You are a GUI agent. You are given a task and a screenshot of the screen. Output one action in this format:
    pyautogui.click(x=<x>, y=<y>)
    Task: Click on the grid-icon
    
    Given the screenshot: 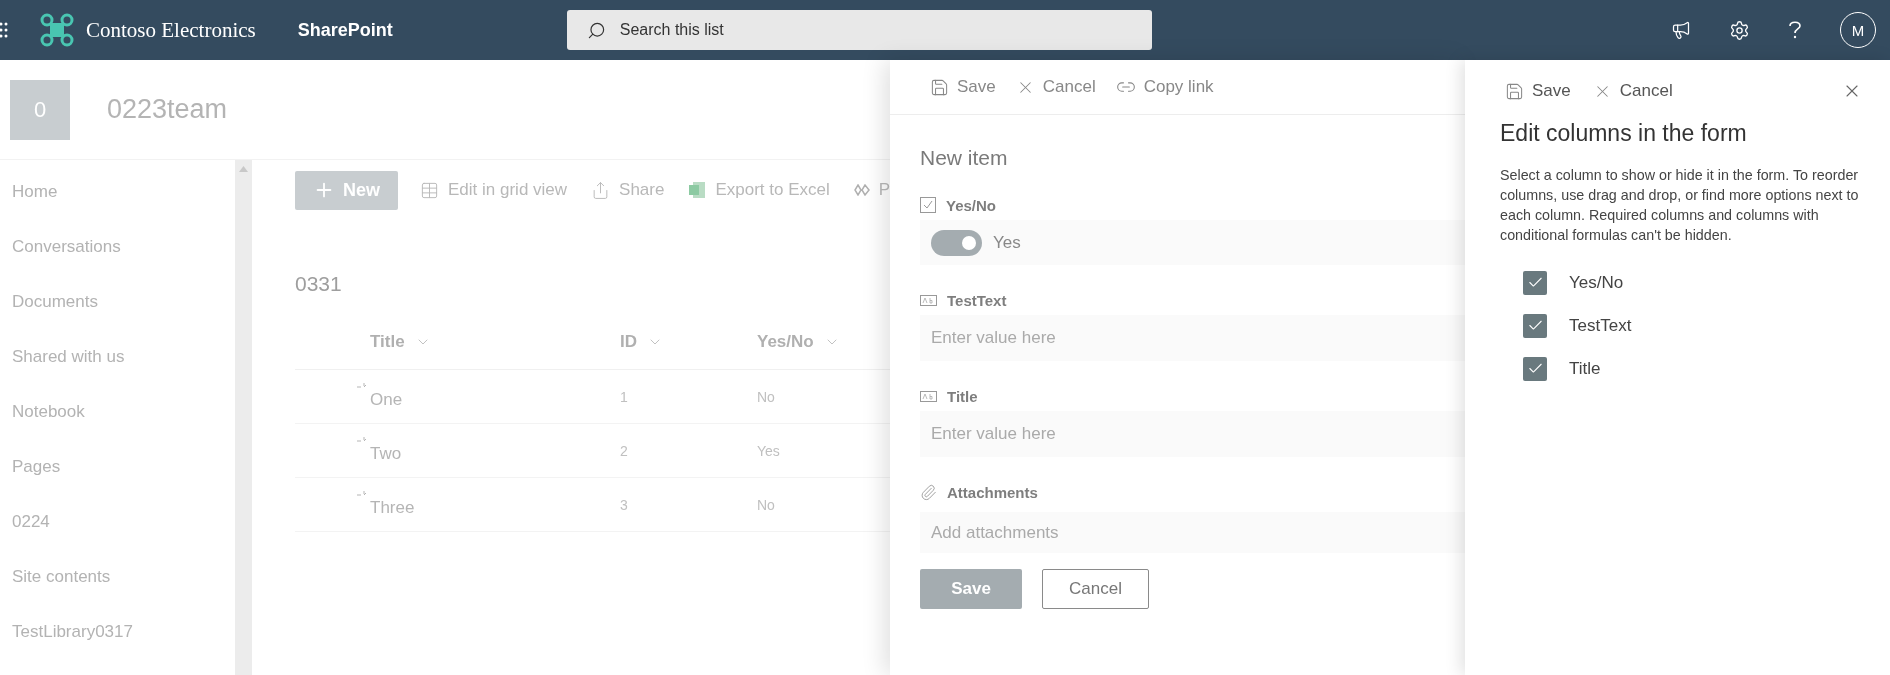 What is the action you would take?
    pyautogui.click(x=429, y=190)
    